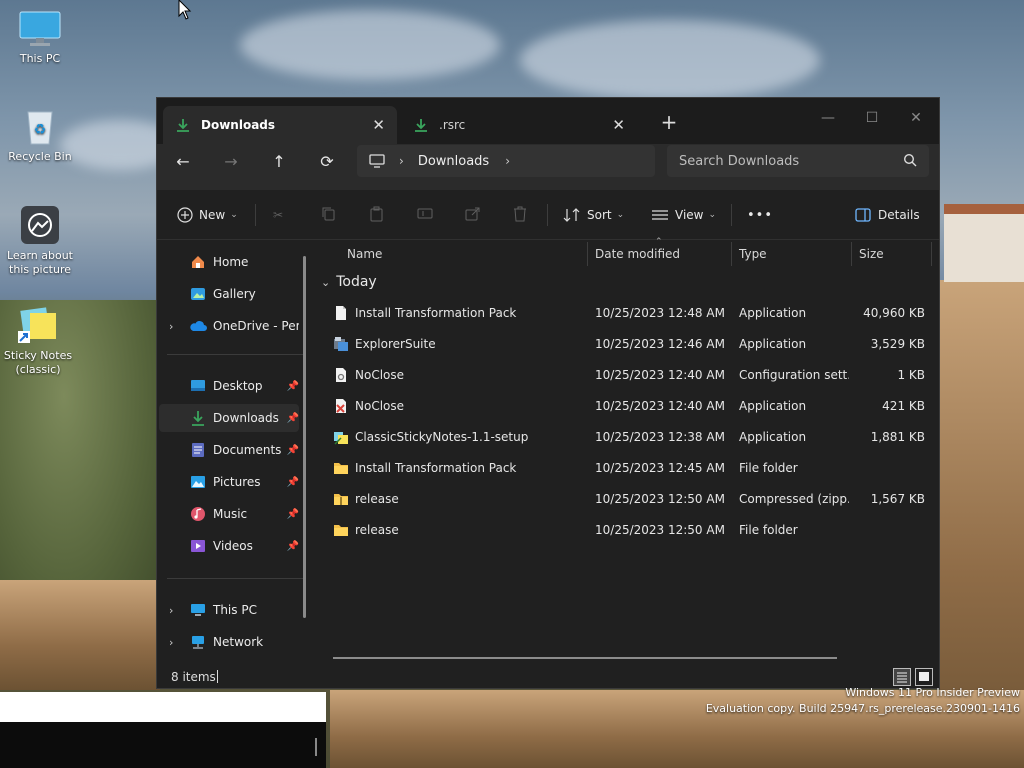  I want to click on clipboard-icon, so click(376, 215).